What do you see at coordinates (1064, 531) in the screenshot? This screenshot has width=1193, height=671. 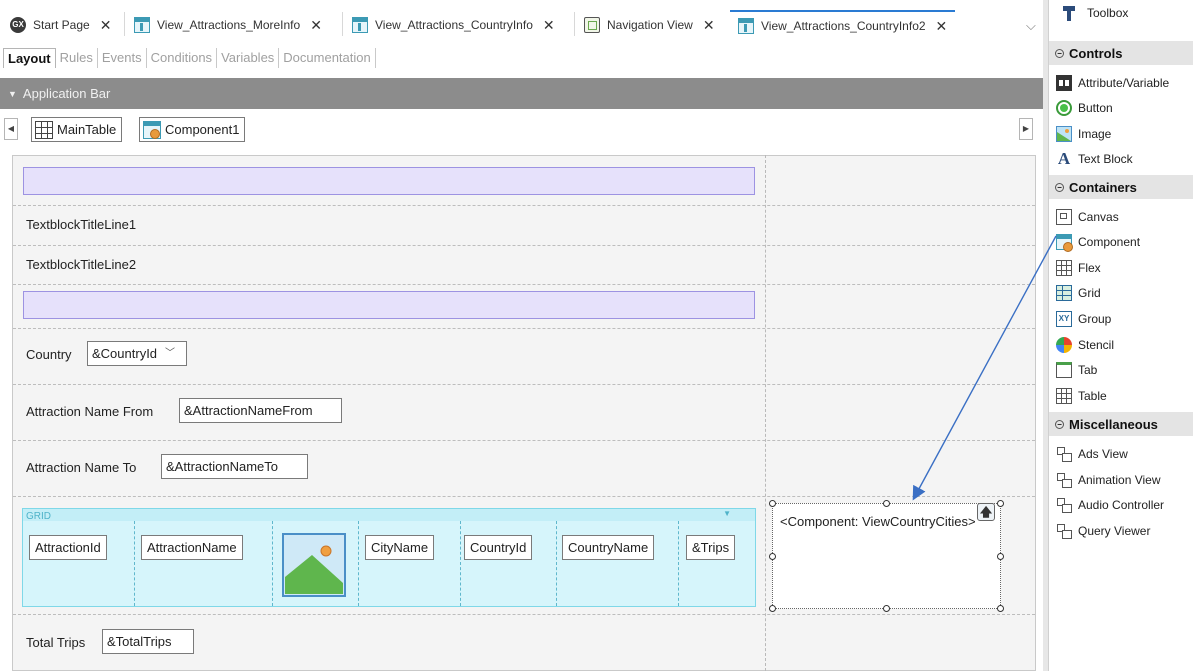 I see `user-control-icon` at bounding box center [1064, 531].